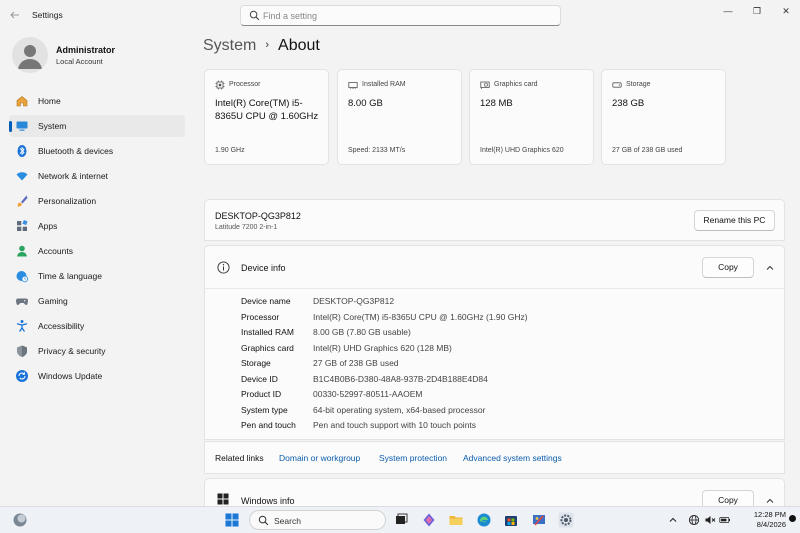  What do you see at coordinates (76, 151) in the screenshot?
I see `sidebar-item-label: Bluetooth & devices` at bounding box center [76, 151].